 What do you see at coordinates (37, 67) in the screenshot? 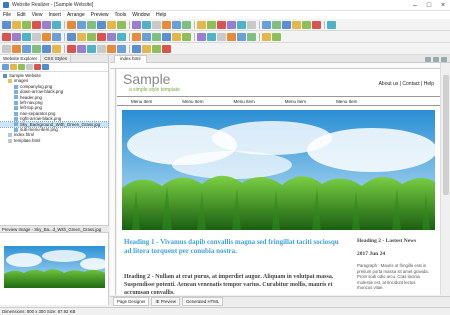
I see `delete-icon` at bounding box center [37, 67].